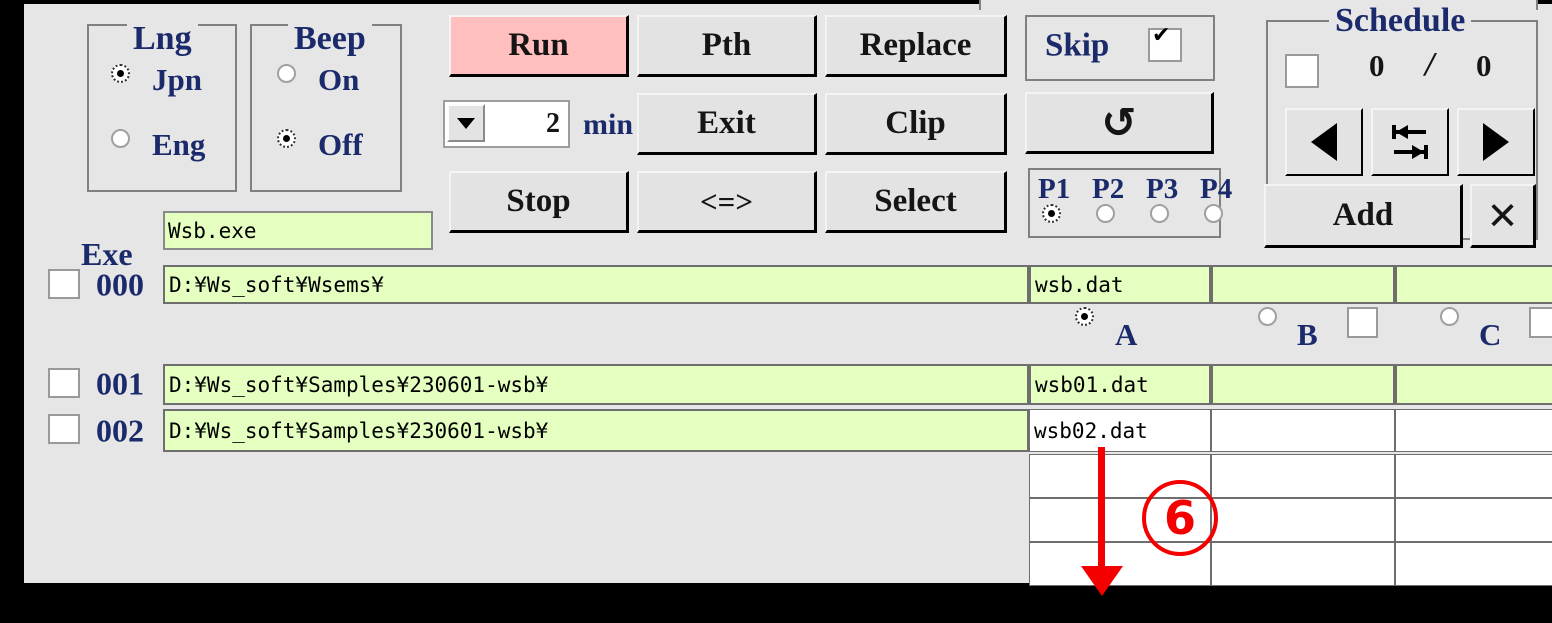 This screenshot has height=623, width=1552. I want to click on row-000-path-cell: D:¥Ws_soft¥Wsems¥, so click(596, 284).